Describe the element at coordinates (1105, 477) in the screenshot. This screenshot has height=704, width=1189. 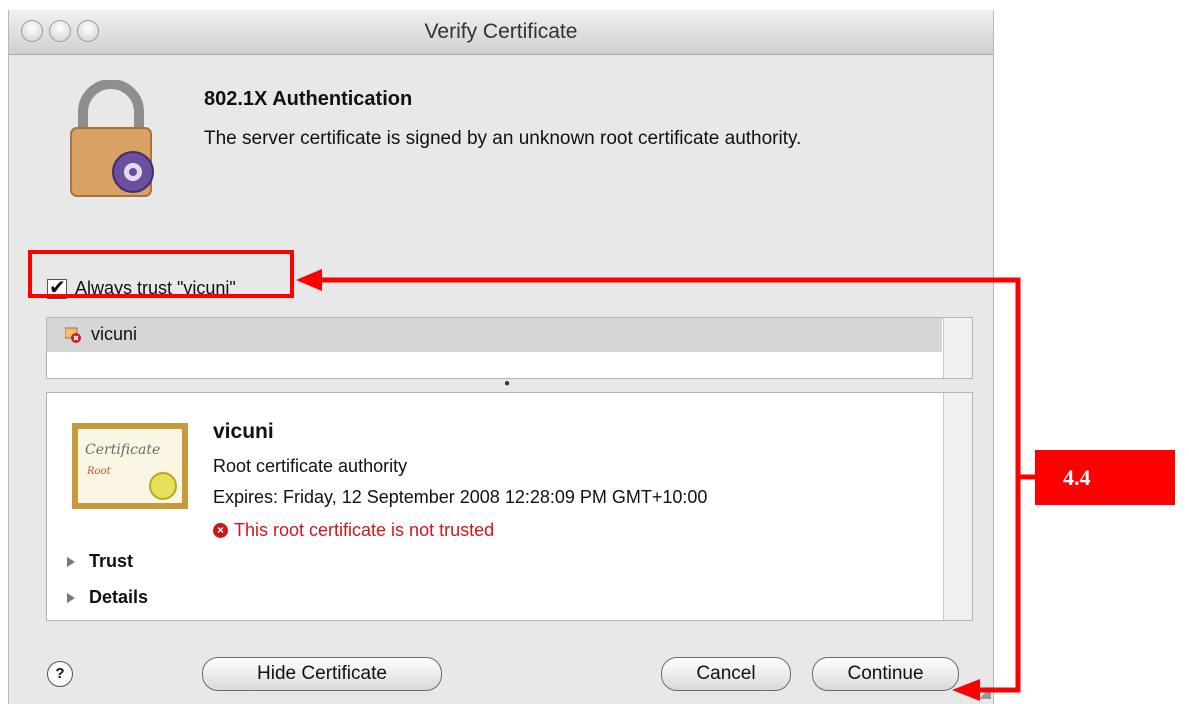
I see `annotation-step-label: 4.4` at that location.